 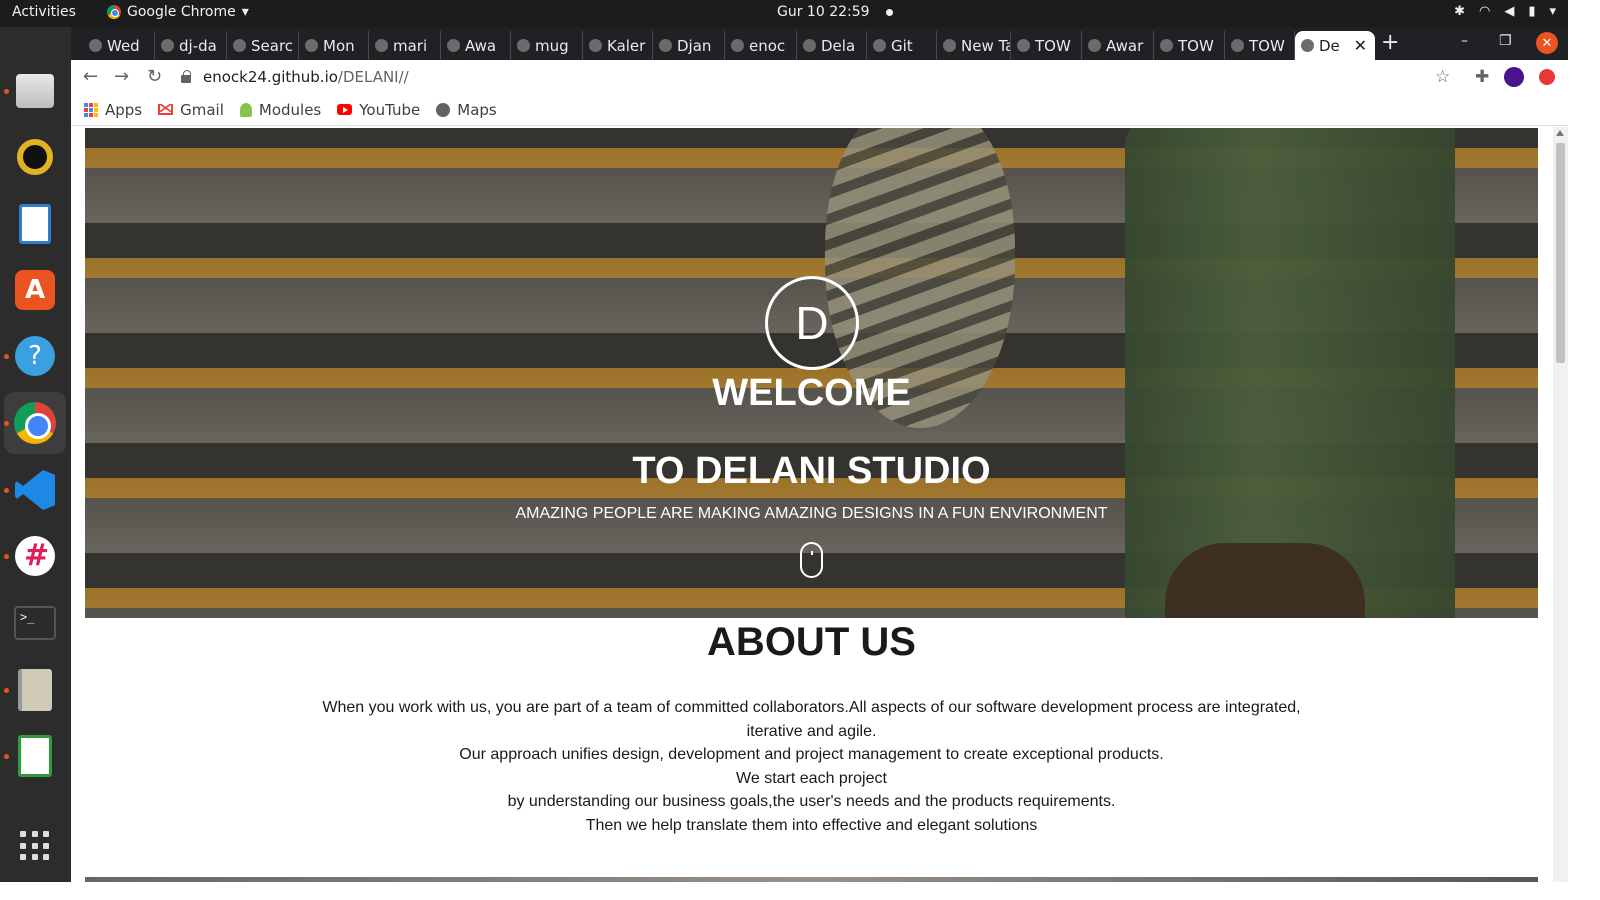 What do you see at coordinates (35, 157) in the screenshot?
I see `dock-rhythmbox` at bounding box center [35, 157].